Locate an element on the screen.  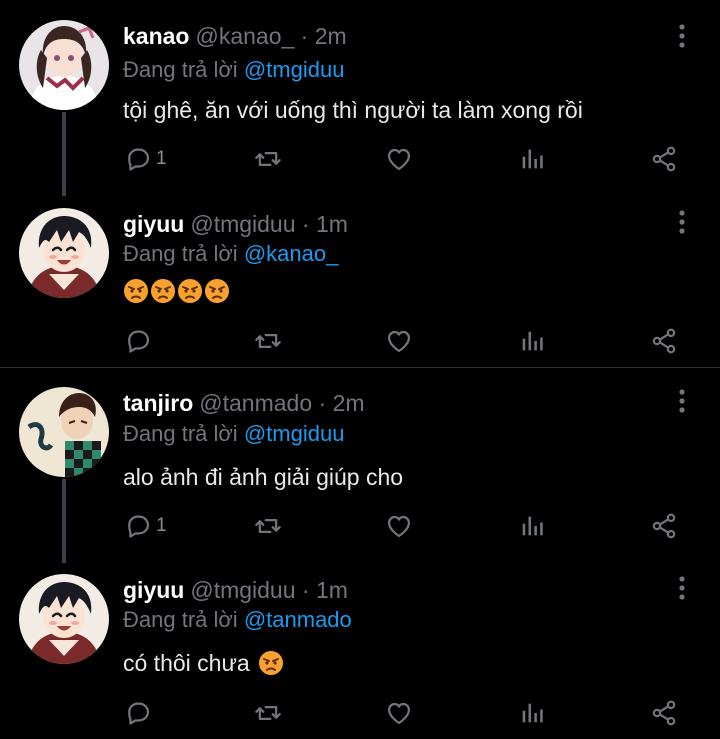
anime-boy-checkered-avatar-icon is located at coordinates (64, 432).